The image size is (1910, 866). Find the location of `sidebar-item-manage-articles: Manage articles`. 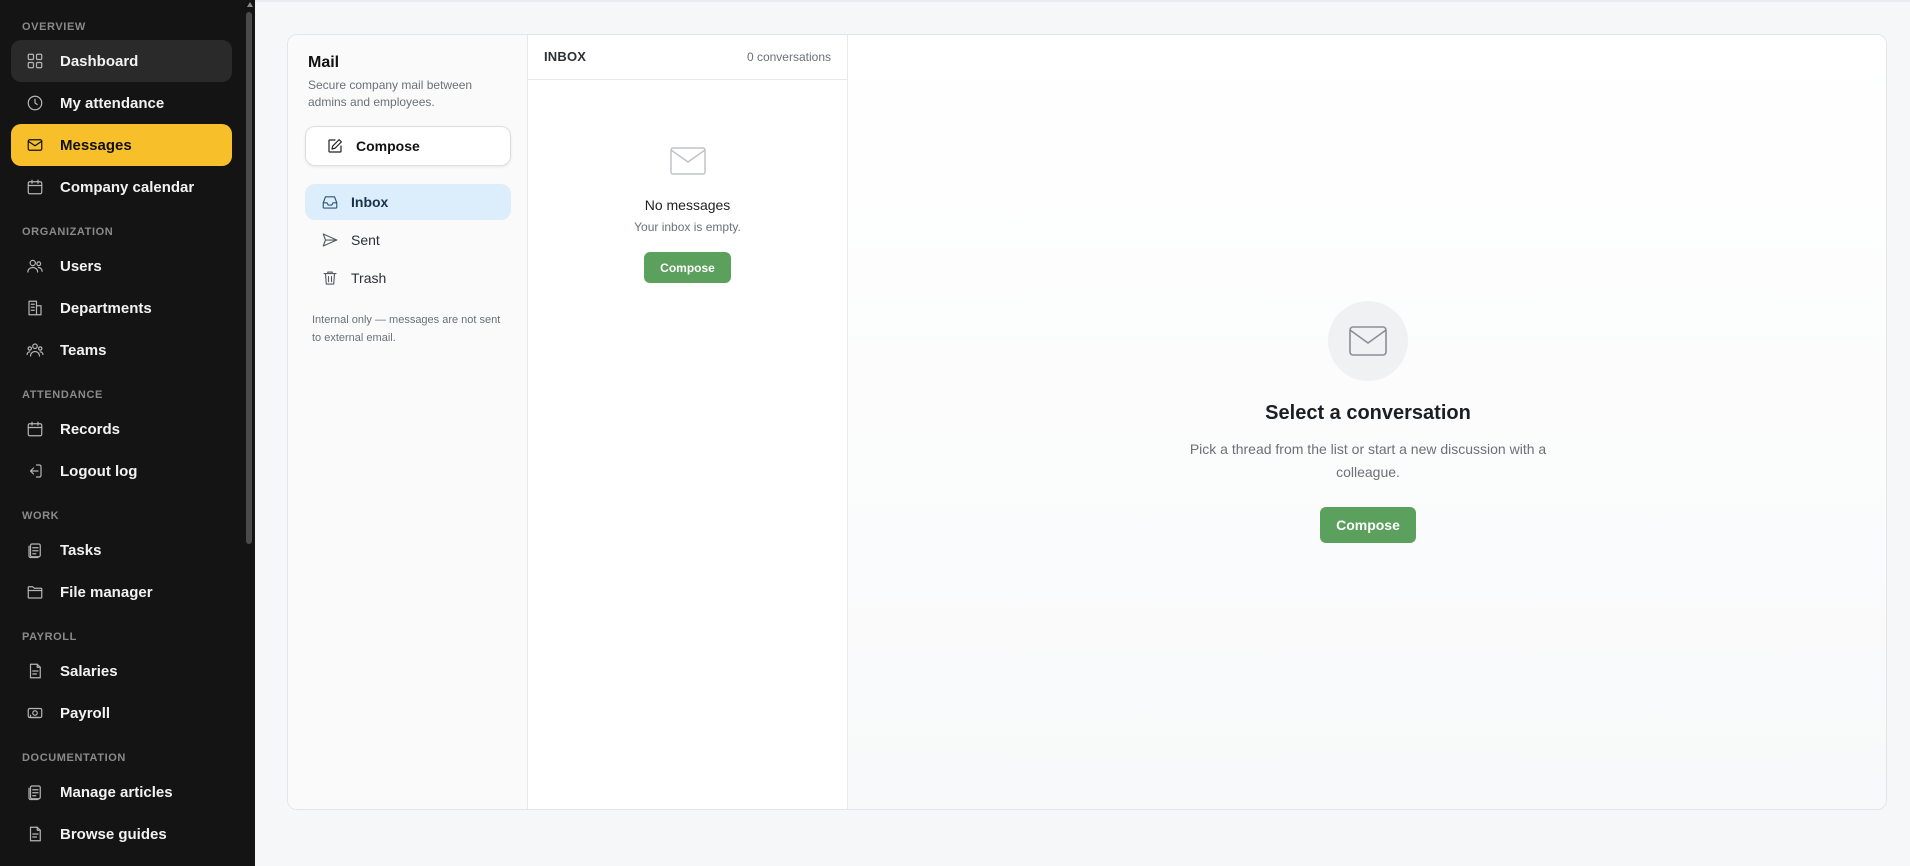

sidebar-item-manage-articles: Manage articles is located at coordinates (121, 792).